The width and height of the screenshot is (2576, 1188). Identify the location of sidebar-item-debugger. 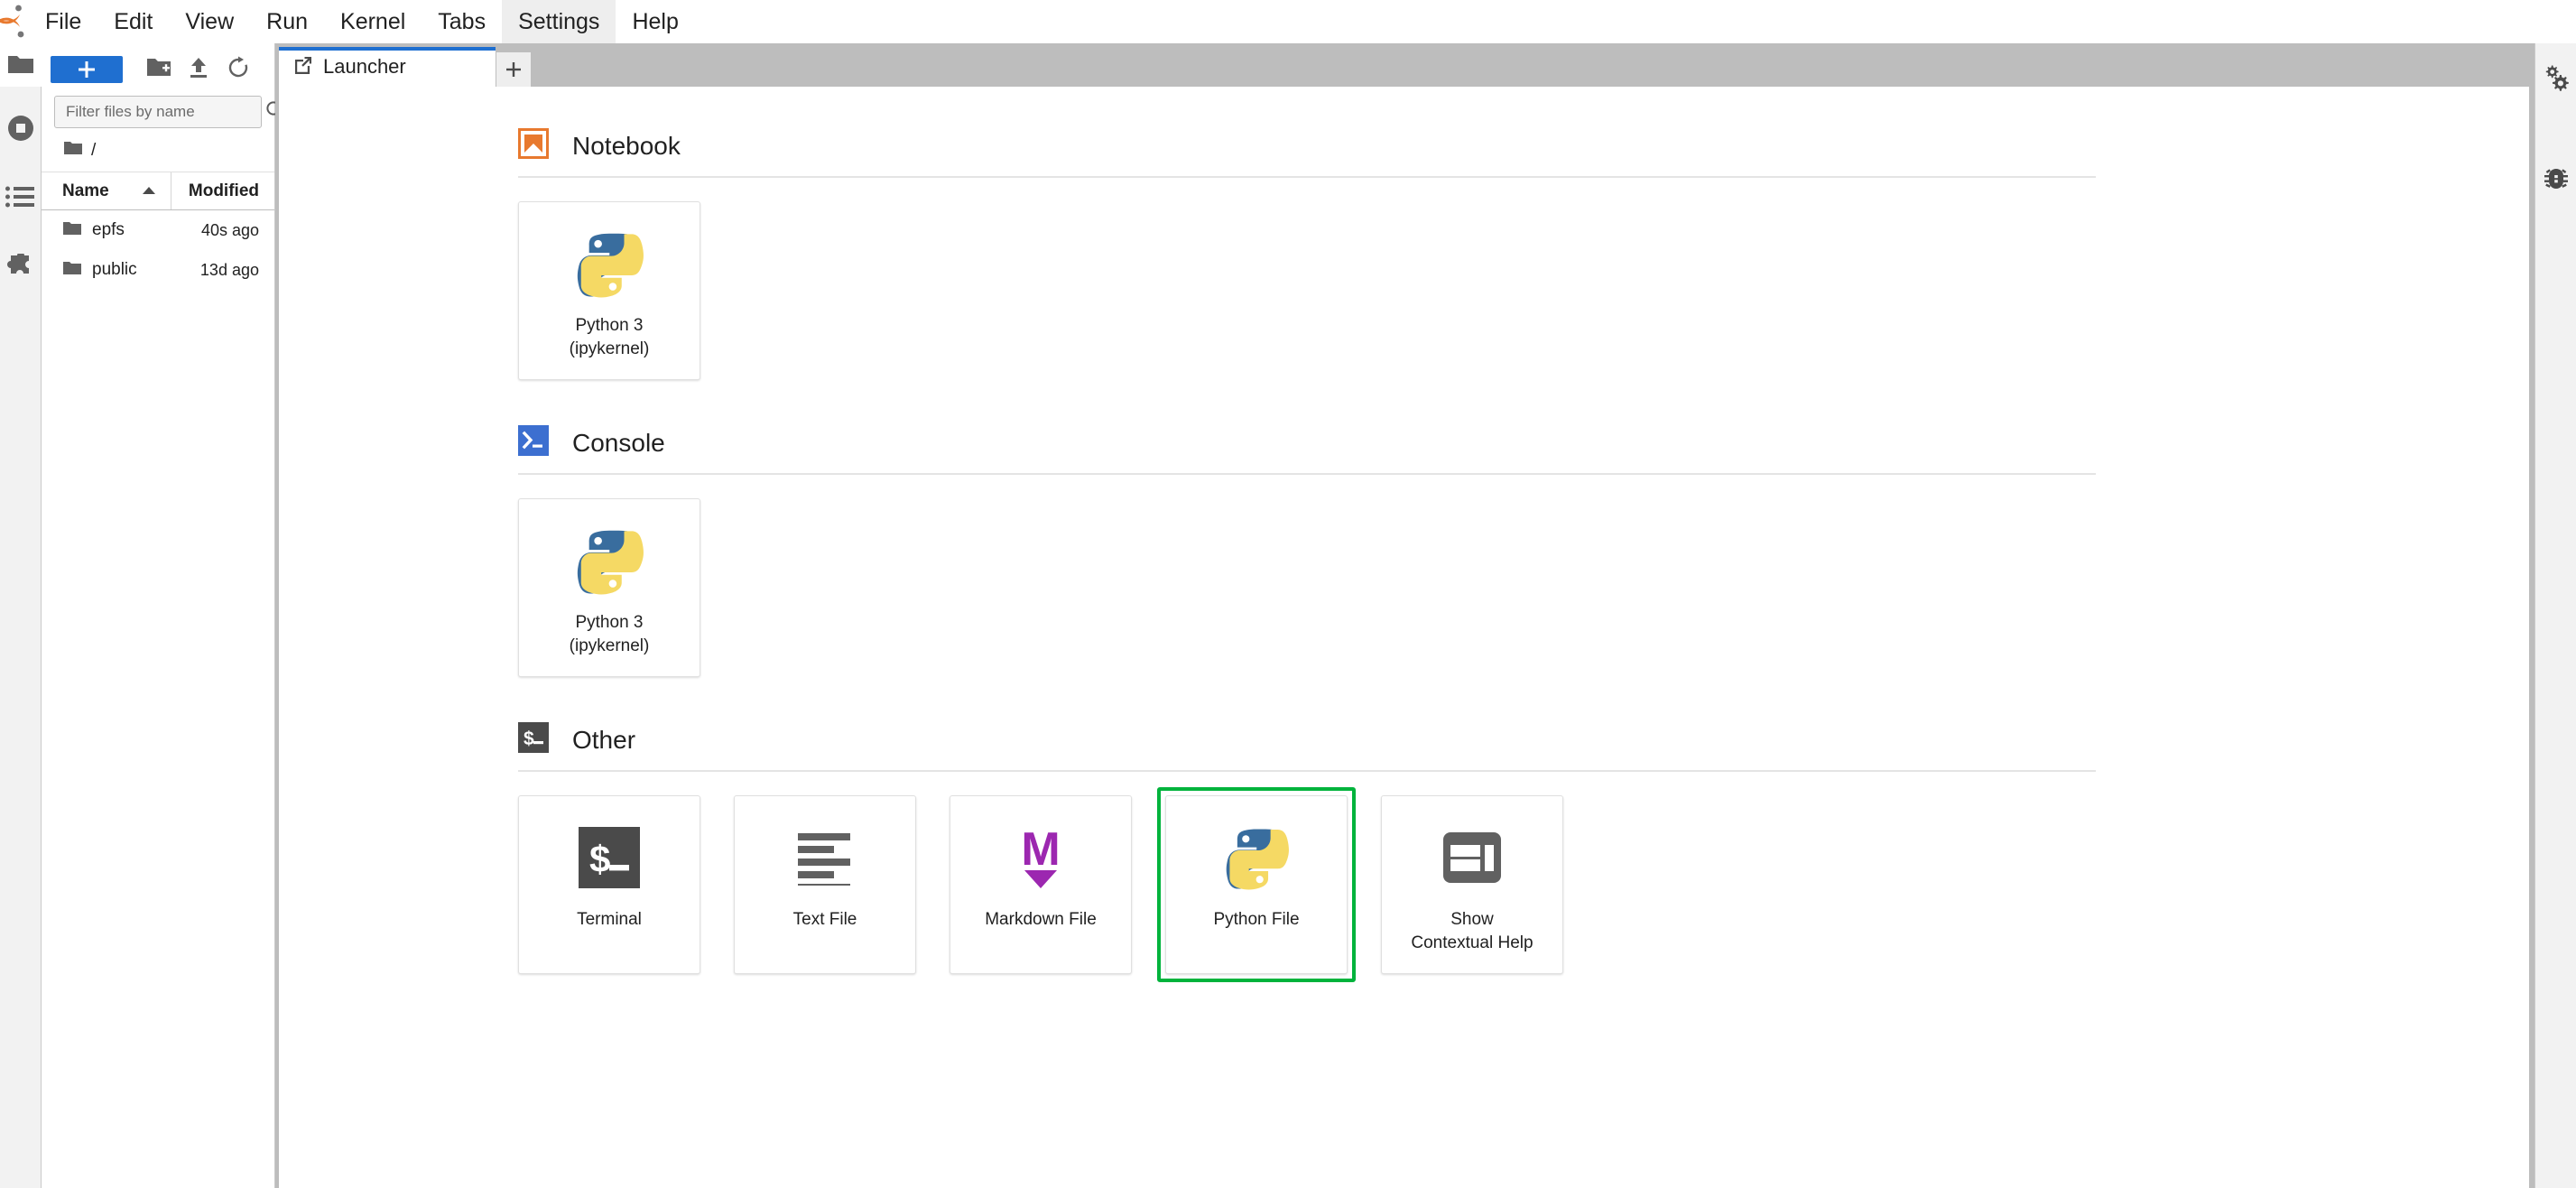
(2555, 178).